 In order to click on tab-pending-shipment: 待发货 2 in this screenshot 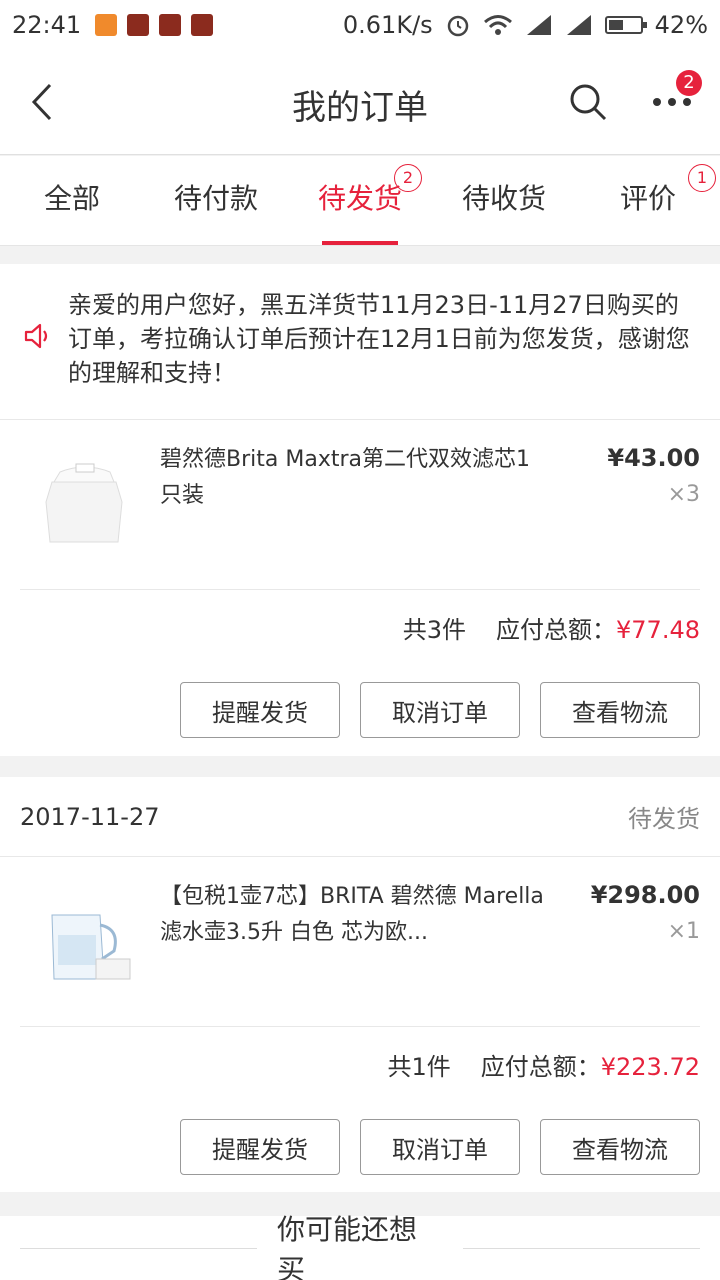, I will do `click(360, 200)`.